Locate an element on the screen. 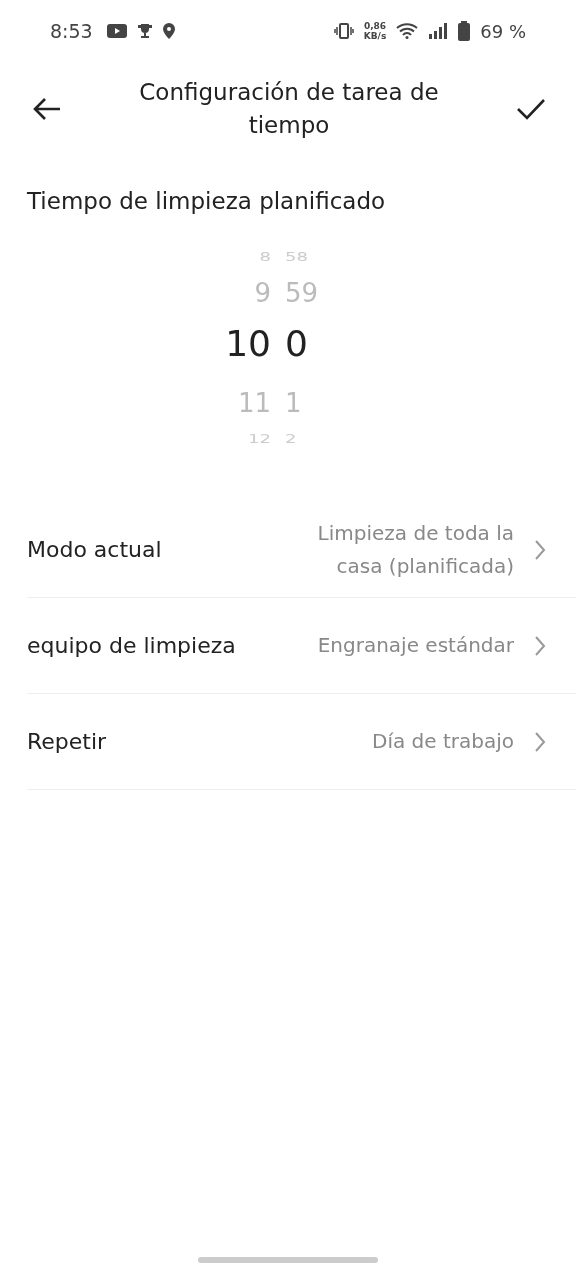  hour-option: 9 is located at coordinates (262, 293).